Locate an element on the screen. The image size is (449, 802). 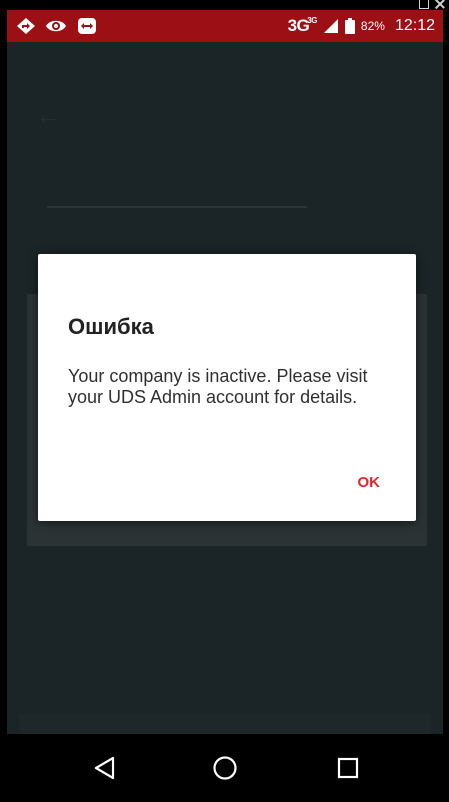
navigation-arrow-icon is located at coordinates (26, 26).